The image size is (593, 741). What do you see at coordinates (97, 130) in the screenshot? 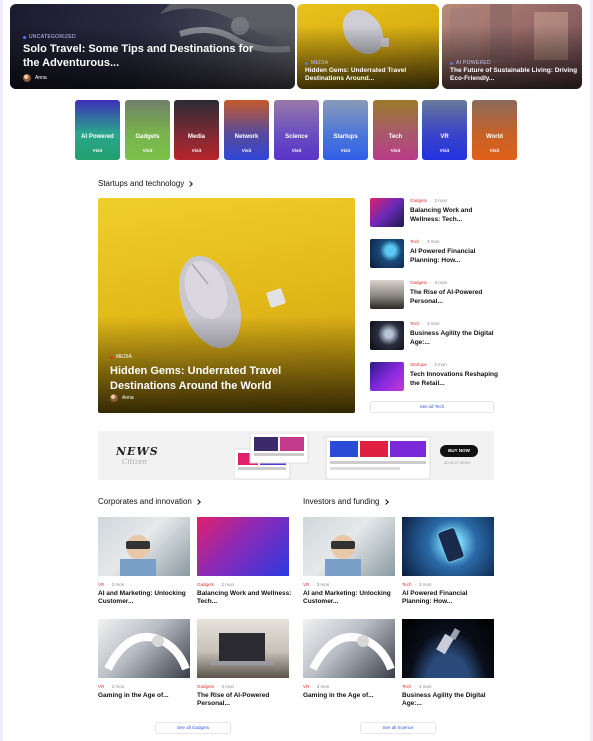
I see `category-tile-ai-powered: AI Powered Visit` at bounding box center [97, 130].